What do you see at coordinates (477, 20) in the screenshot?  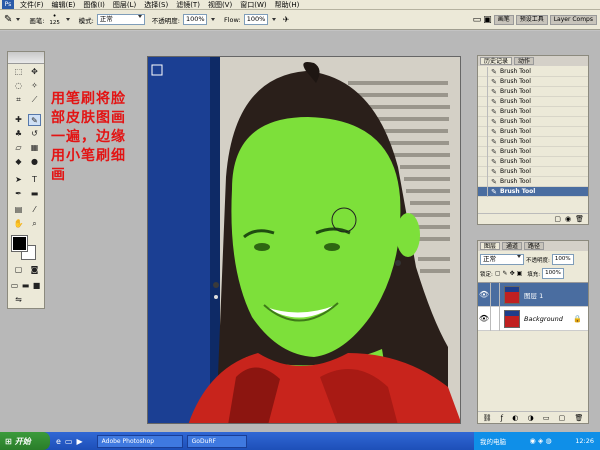 I see `file-browser-icon: ▭` at bounding box center [477, 20].